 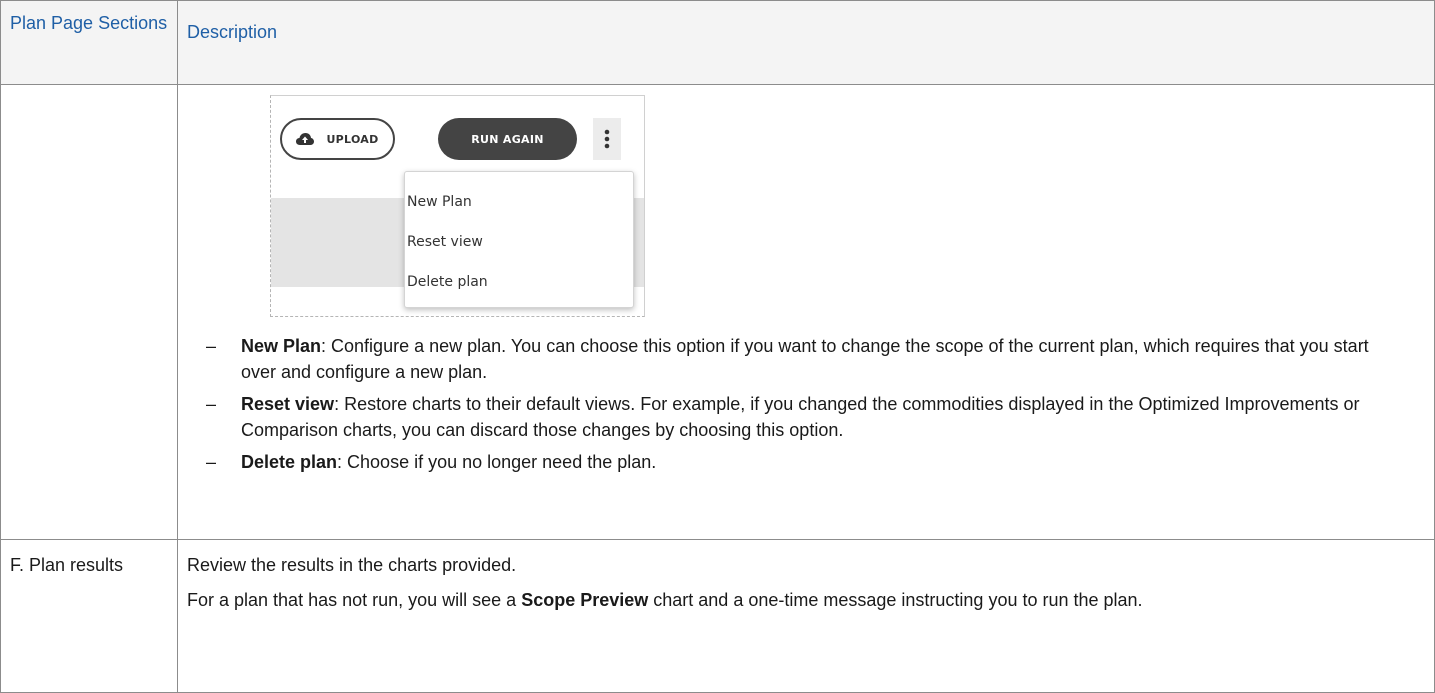 I want to click on option-text: : Choose if you no longer need the plan., so click(x=497, y=462).